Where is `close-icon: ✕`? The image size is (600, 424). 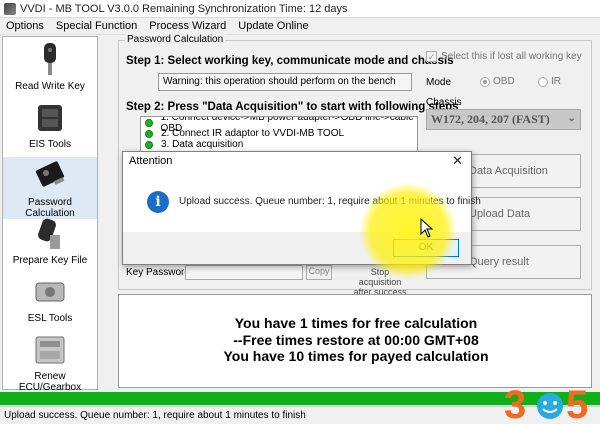 close-icon: ✕ is located at coordinates (457, 161).